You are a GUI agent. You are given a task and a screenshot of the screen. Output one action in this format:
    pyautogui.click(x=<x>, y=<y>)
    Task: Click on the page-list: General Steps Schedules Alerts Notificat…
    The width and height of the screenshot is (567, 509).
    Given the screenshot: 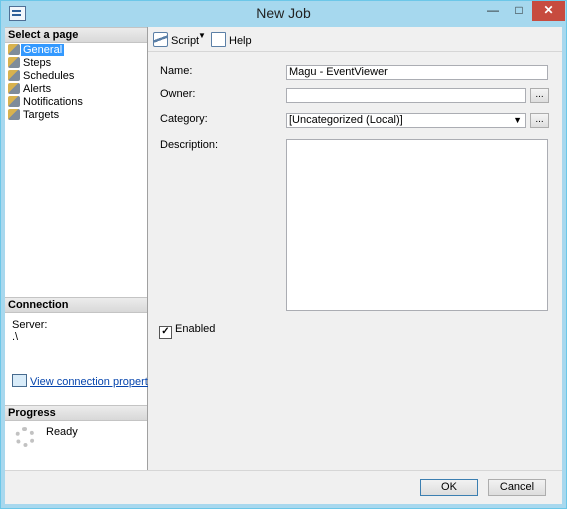 What is the action you would take?
    pyautogui.click(x=76, y=82)
    